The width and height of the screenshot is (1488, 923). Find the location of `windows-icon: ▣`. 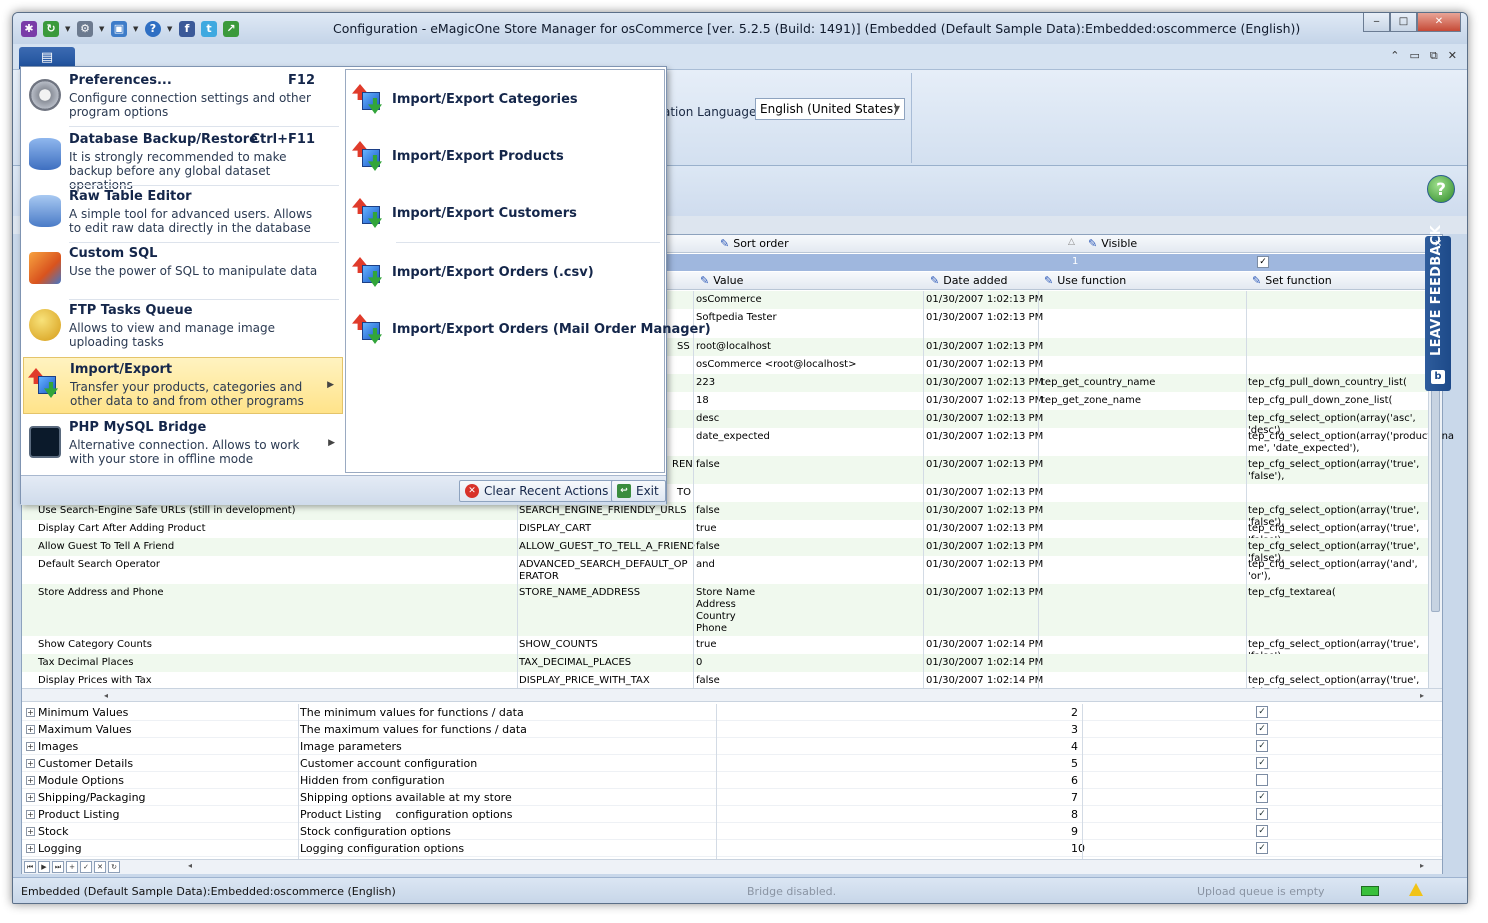

windows-icon: ▣ is located at coordinates (119, 29).